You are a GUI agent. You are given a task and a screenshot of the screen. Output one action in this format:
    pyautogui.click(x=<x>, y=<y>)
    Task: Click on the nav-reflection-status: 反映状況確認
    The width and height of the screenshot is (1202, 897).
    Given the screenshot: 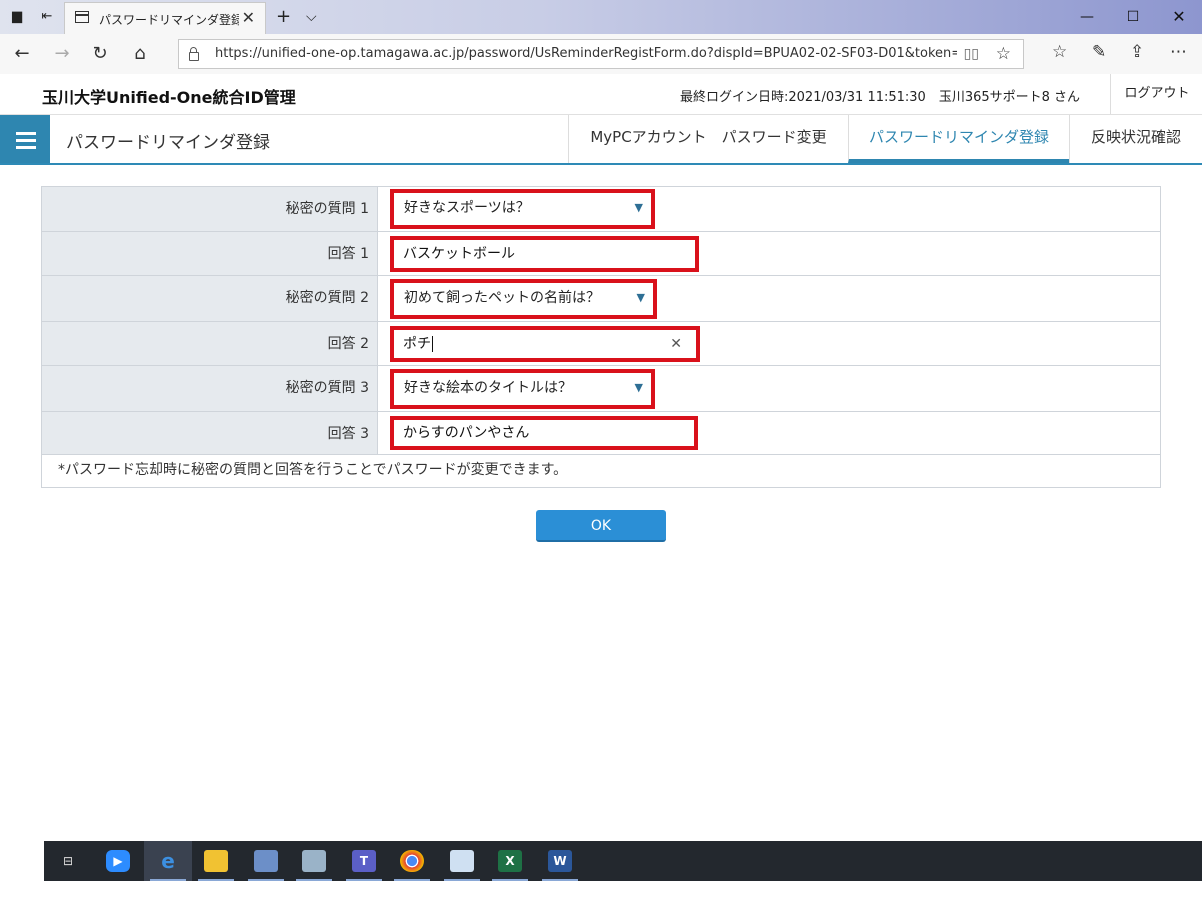 What is the action you would take?
    pyautogui.click(x=1135, y=139)
    